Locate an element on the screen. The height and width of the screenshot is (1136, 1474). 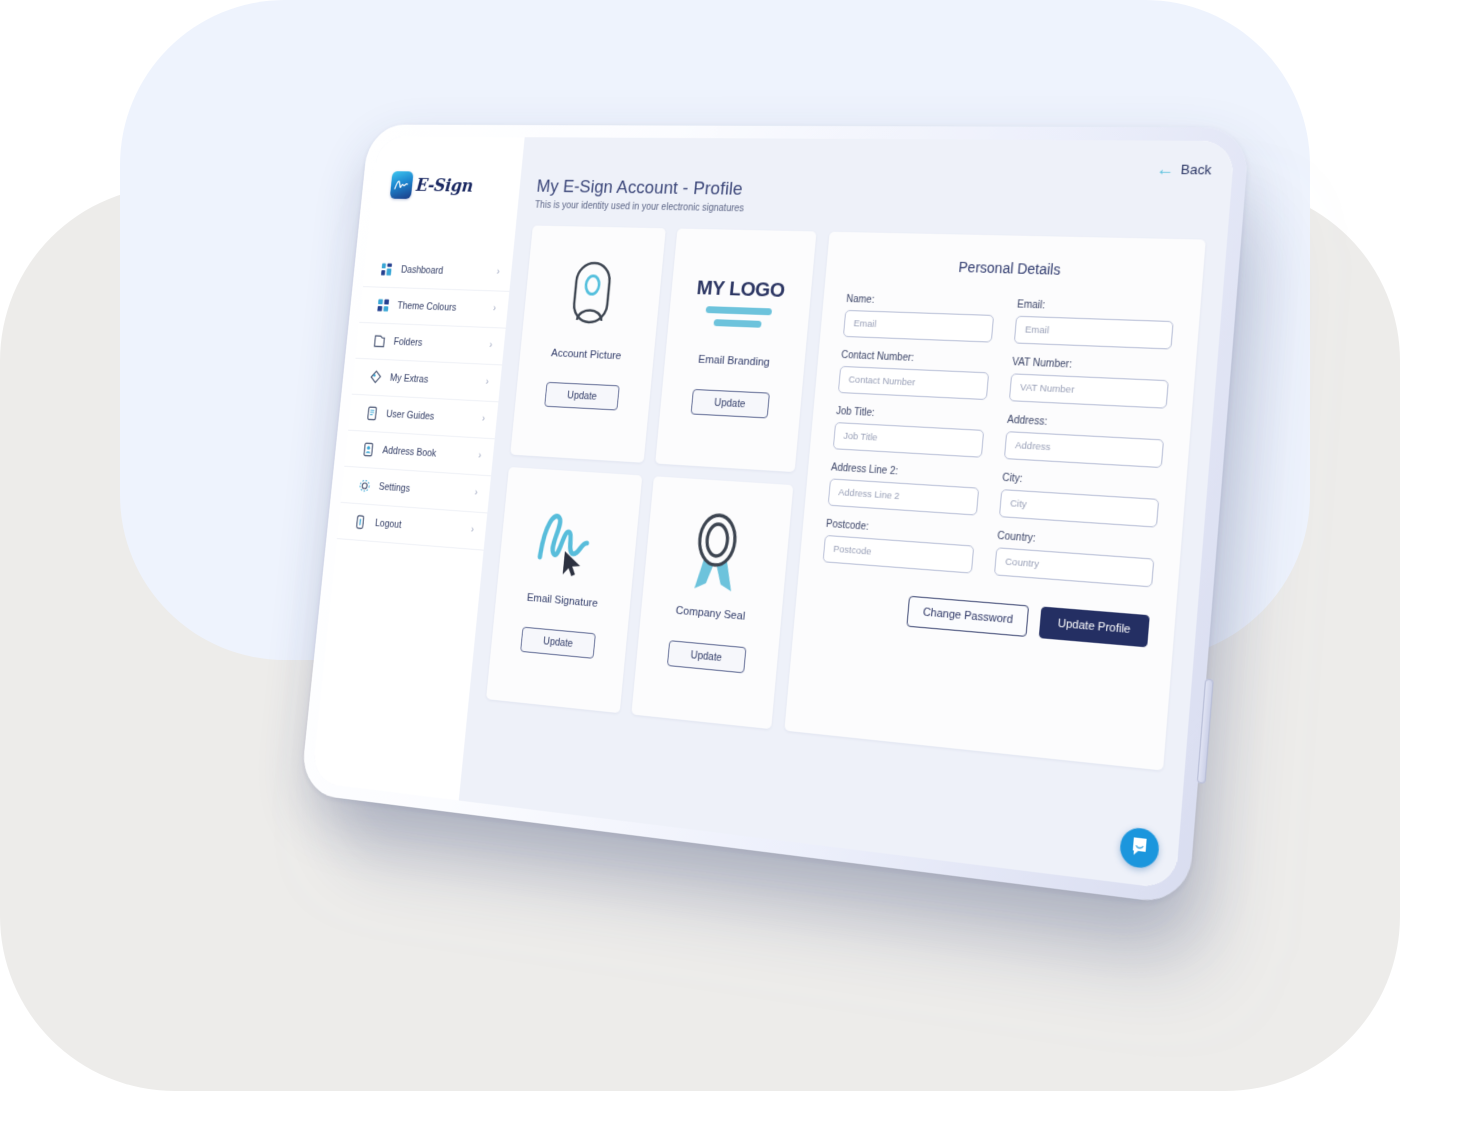
postcode-input is located at coordinates (898, 554).